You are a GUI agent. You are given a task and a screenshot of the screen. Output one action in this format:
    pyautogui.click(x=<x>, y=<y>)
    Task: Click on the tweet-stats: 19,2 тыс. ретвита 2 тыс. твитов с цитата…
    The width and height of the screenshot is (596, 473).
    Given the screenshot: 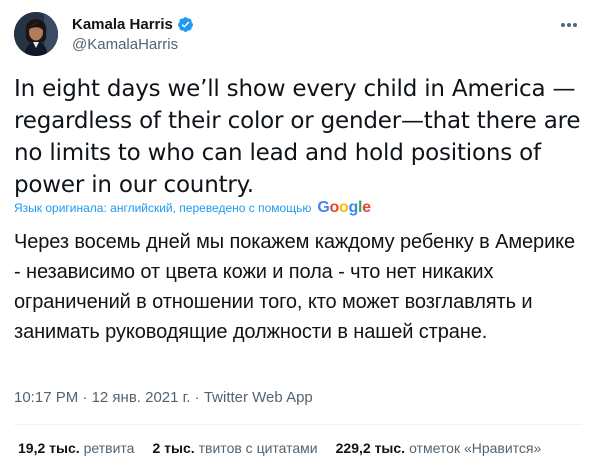 What is the action you would take?
    pyautogui.click(x=302, y=448)
    